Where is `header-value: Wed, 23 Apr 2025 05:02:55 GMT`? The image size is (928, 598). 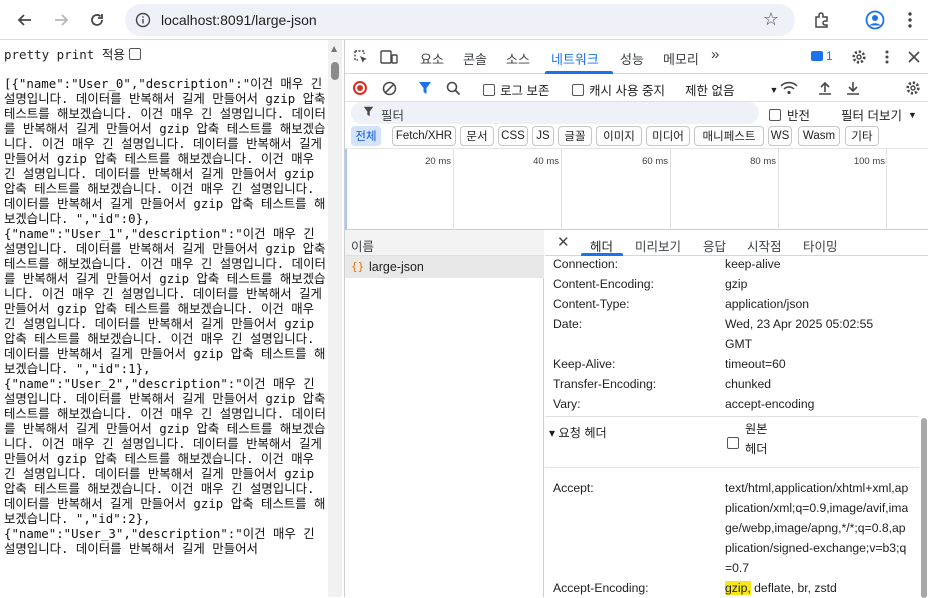 header-value: Wed, 23 Apr 2025 05:02:55 GMT is located at coordinates (799, 334).